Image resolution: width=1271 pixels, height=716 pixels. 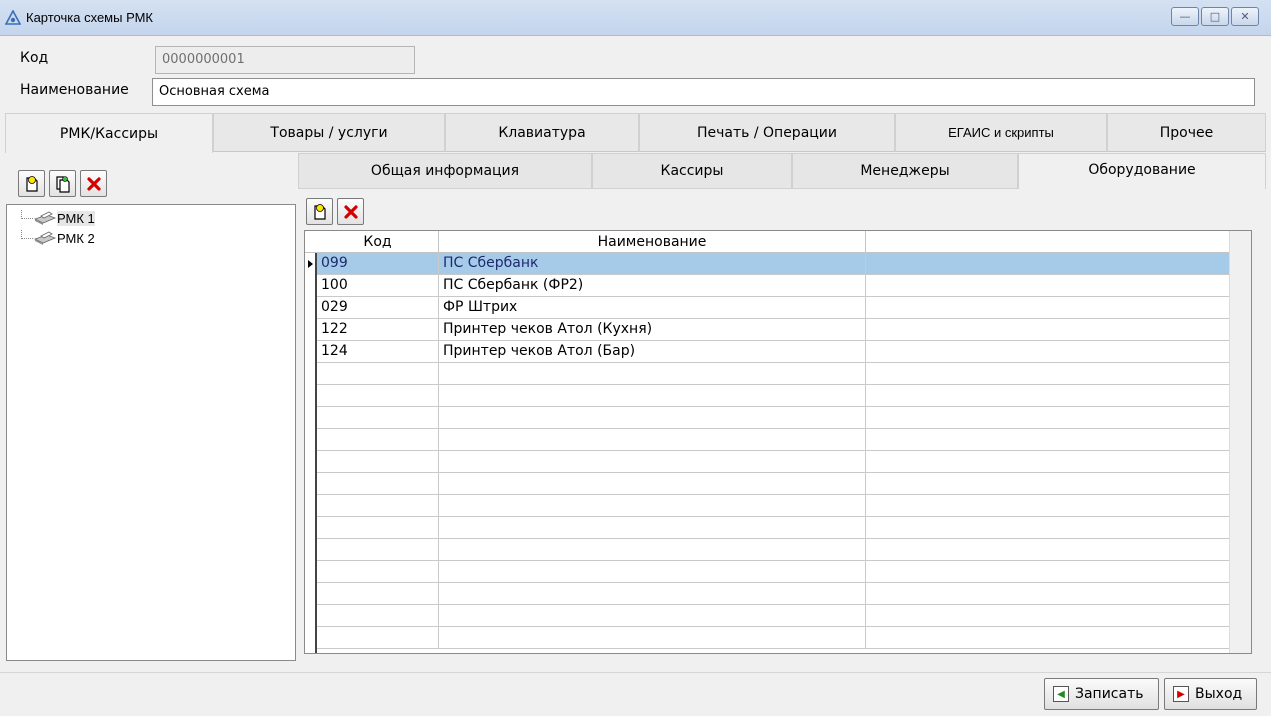 I want to click on tab-label: Прочее, so click(x=1186, y=132).